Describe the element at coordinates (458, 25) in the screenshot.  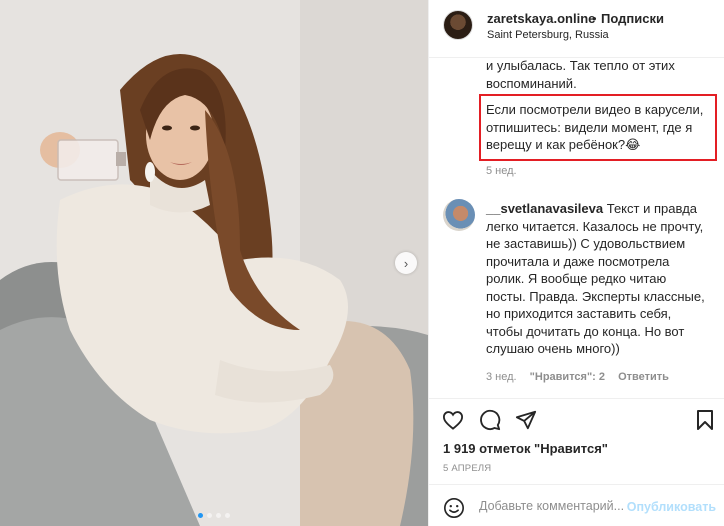
I see `author-avatar` at that location.